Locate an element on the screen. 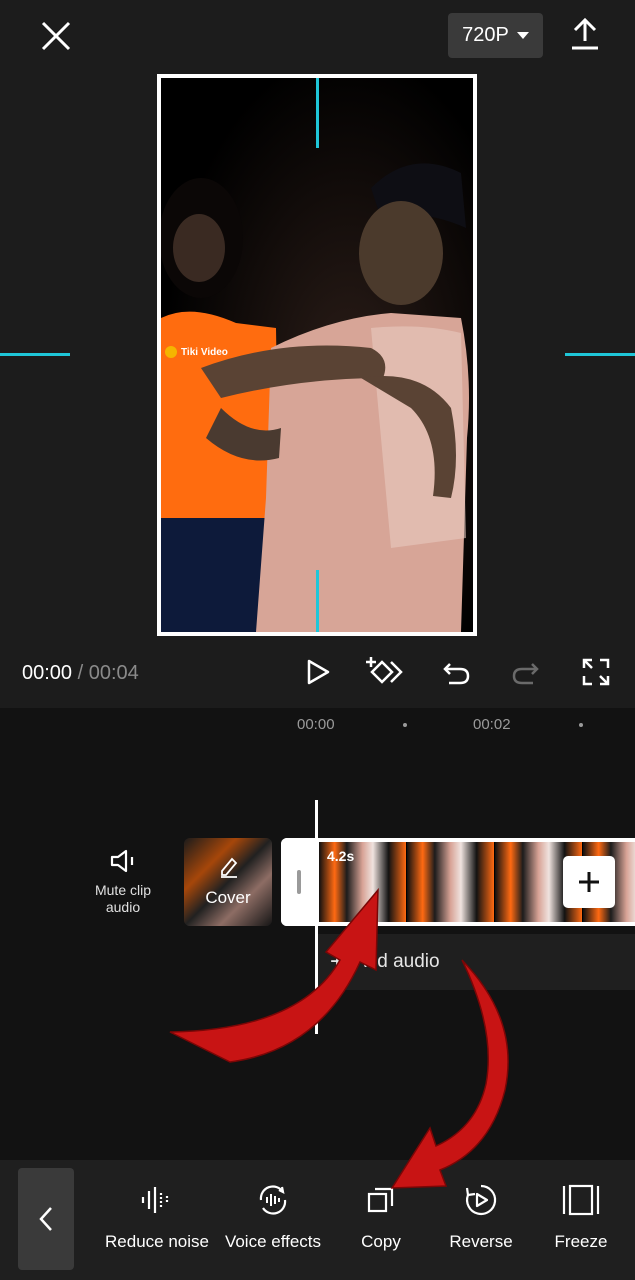 This screenshot has width=635, height=1280. top-guide-line is located at coordinates (317, 113).